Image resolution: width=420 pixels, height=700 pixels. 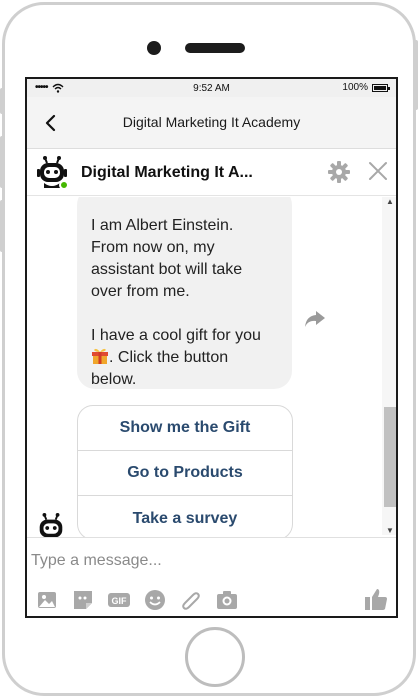 What do you see at coordinates (215, 48) in the screenshot?
I see `earpiece-speaker` at bounding box center [215, 48].